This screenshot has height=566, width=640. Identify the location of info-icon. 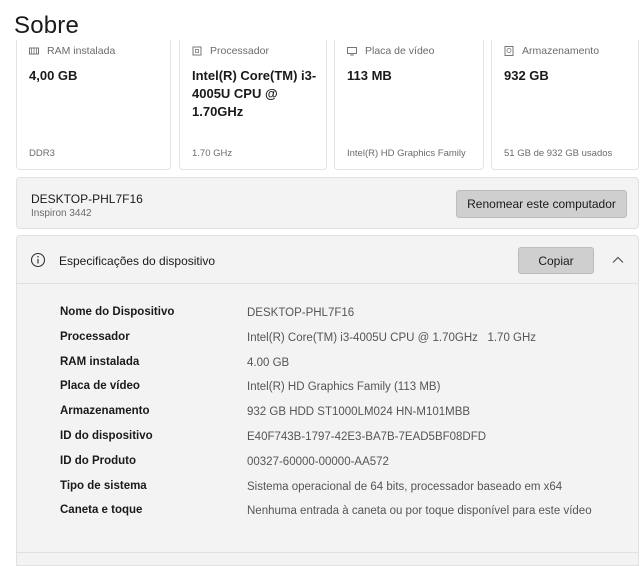
(38, 260).